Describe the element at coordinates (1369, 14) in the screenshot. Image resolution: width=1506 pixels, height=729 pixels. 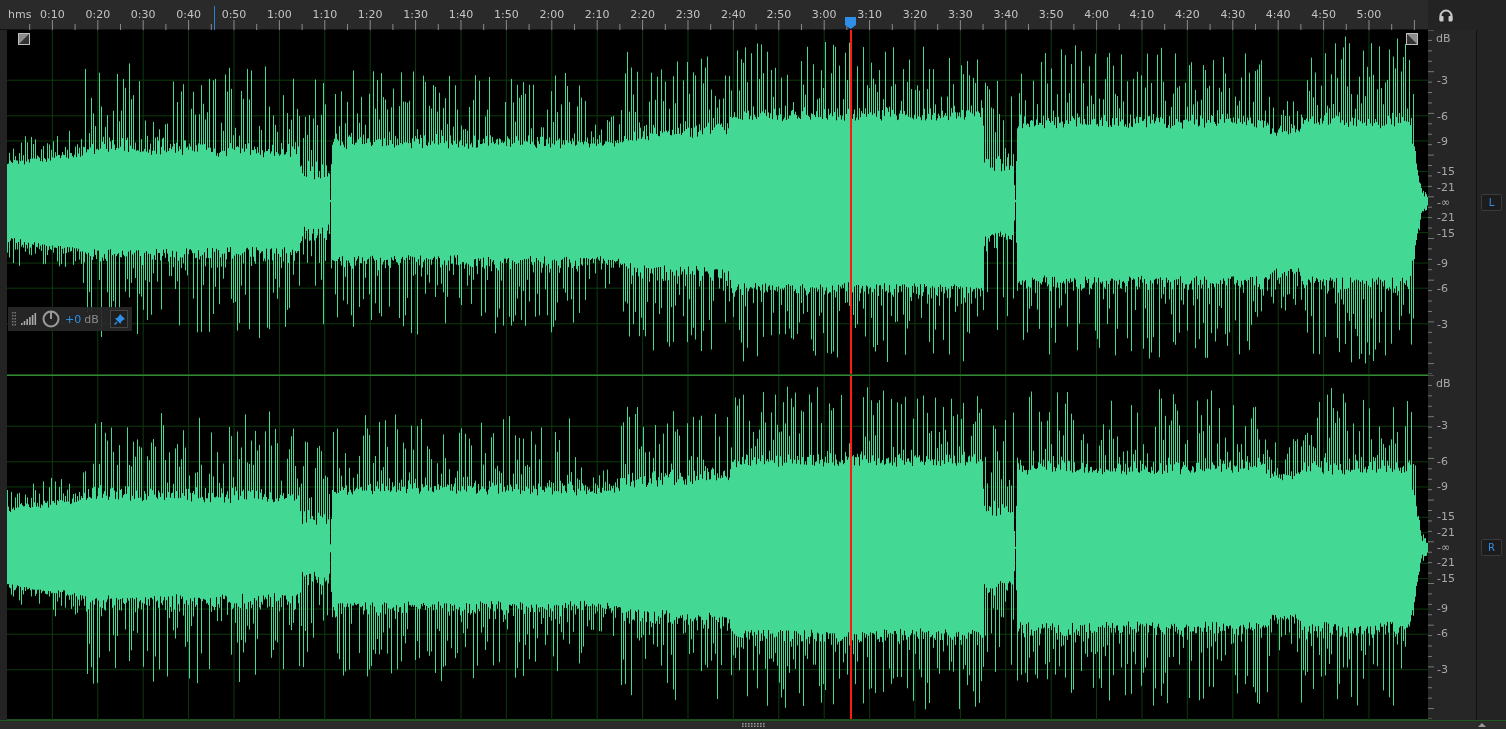
I see `time-label: 5:00` at that location.